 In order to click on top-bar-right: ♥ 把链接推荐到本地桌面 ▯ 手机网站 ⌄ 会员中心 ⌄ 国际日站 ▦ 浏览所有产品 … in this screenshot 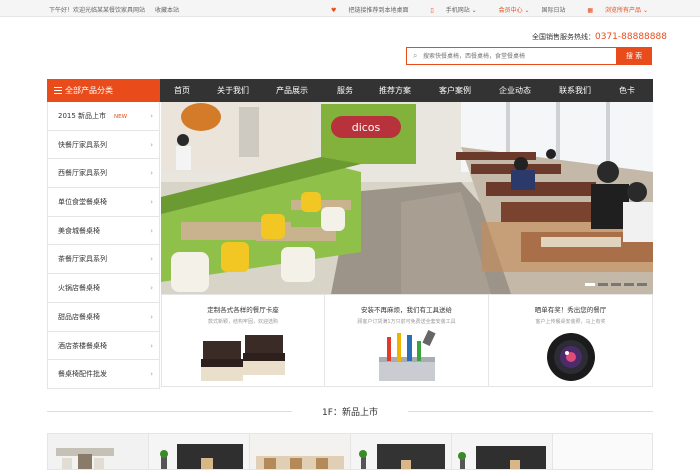, I will do `click(479, 9)`.